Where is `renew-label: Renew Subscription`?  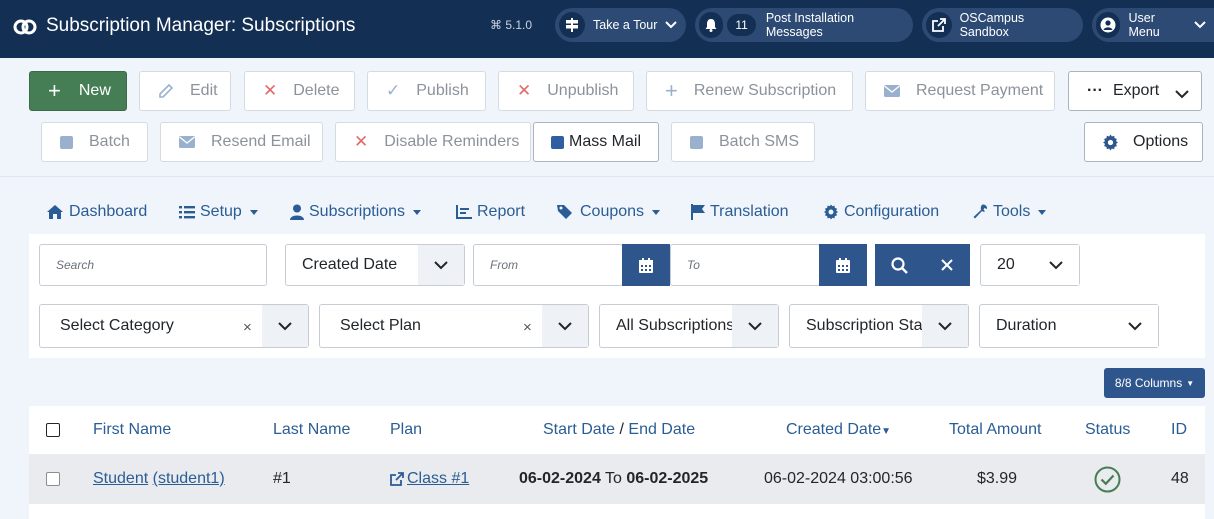
renew-label: Renew Subscription is located at coordinates (765, 90).